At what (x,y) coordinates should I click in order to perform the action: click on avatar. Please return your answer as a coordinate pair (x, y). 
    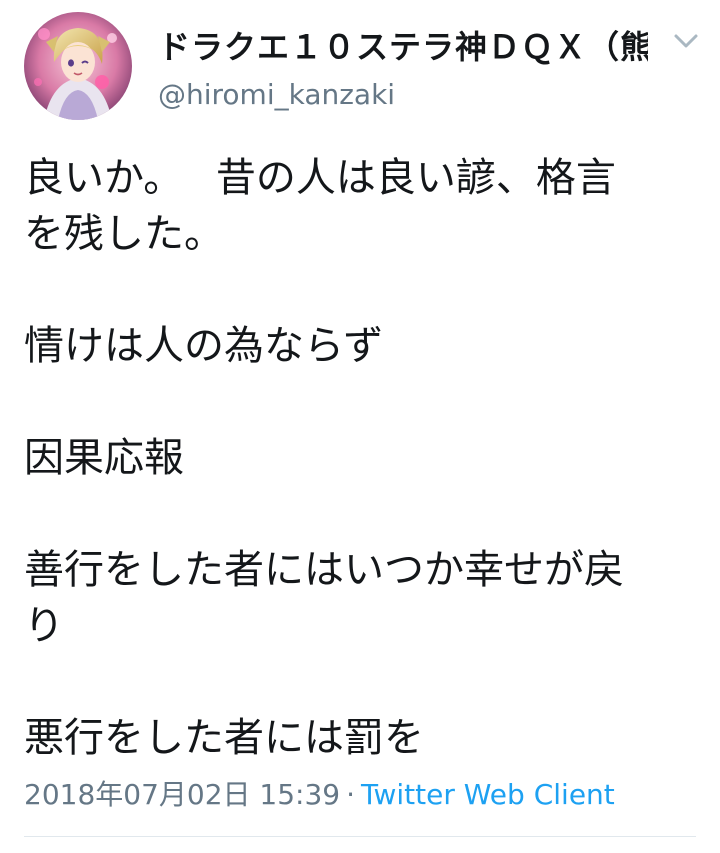
    Looking at the image, I should click on (78, 66).